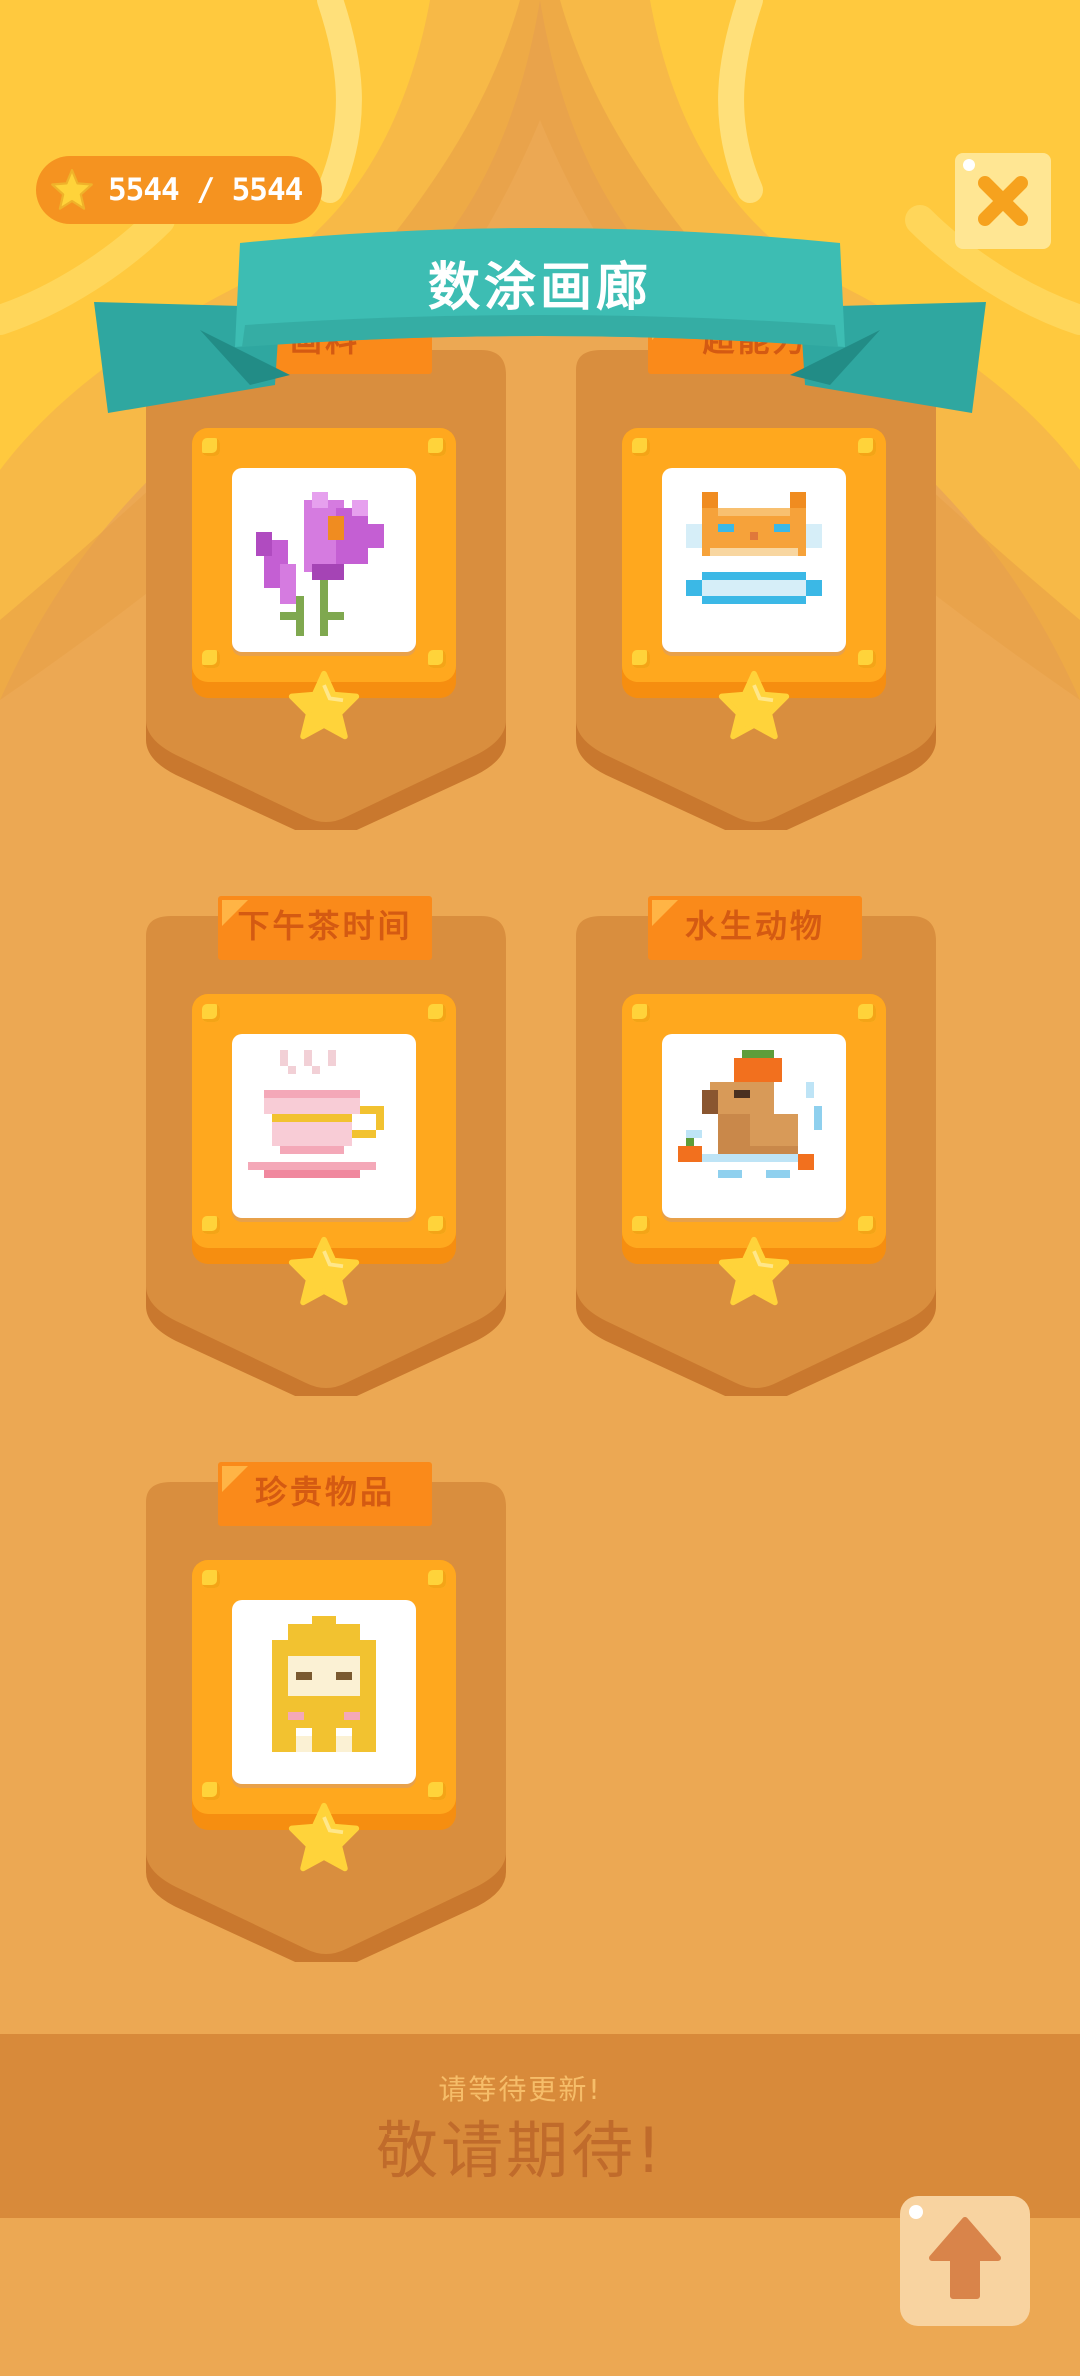 The height and width of the screenshot is (2376, 1080). I want to click on category-label: 水生动物, so click(754, 926).